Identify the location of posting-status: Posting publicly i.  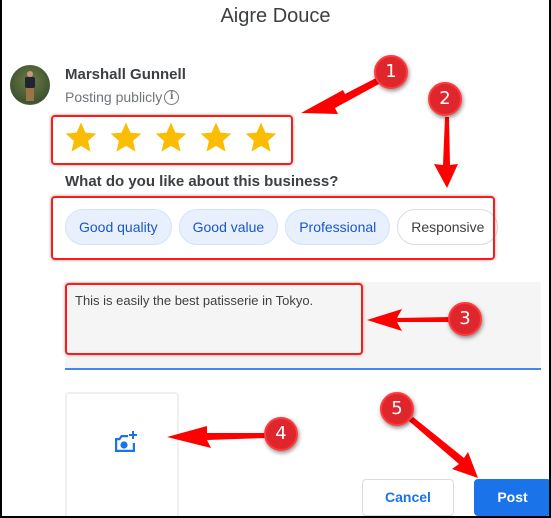
(122, 97).